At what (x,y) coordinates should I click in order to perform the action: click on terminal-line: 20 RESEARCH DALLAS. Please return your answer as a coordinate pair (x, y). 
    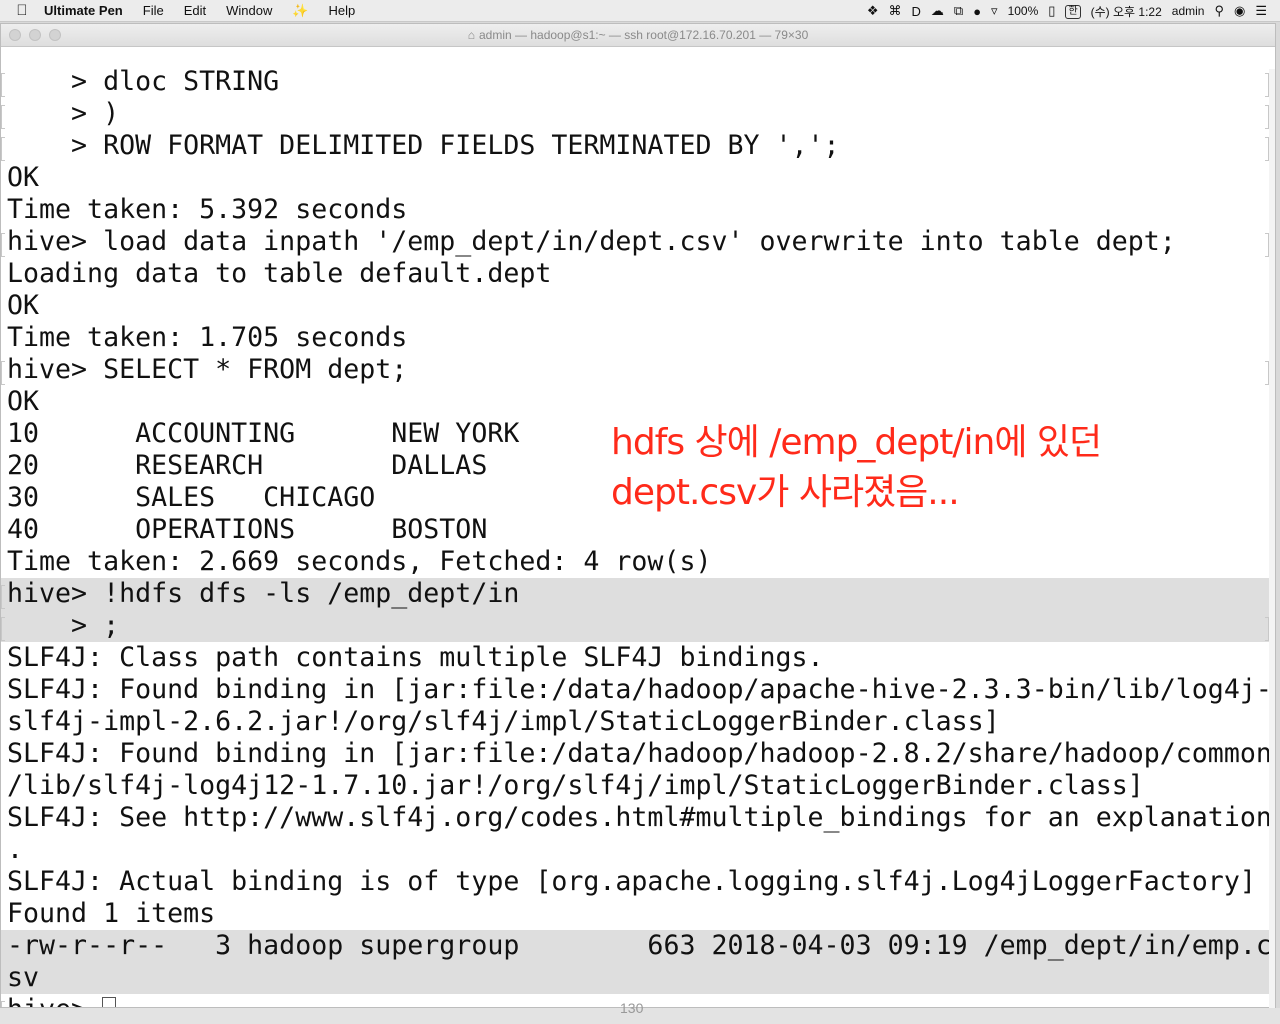
    Looking at the image, I should click on (247, 465).